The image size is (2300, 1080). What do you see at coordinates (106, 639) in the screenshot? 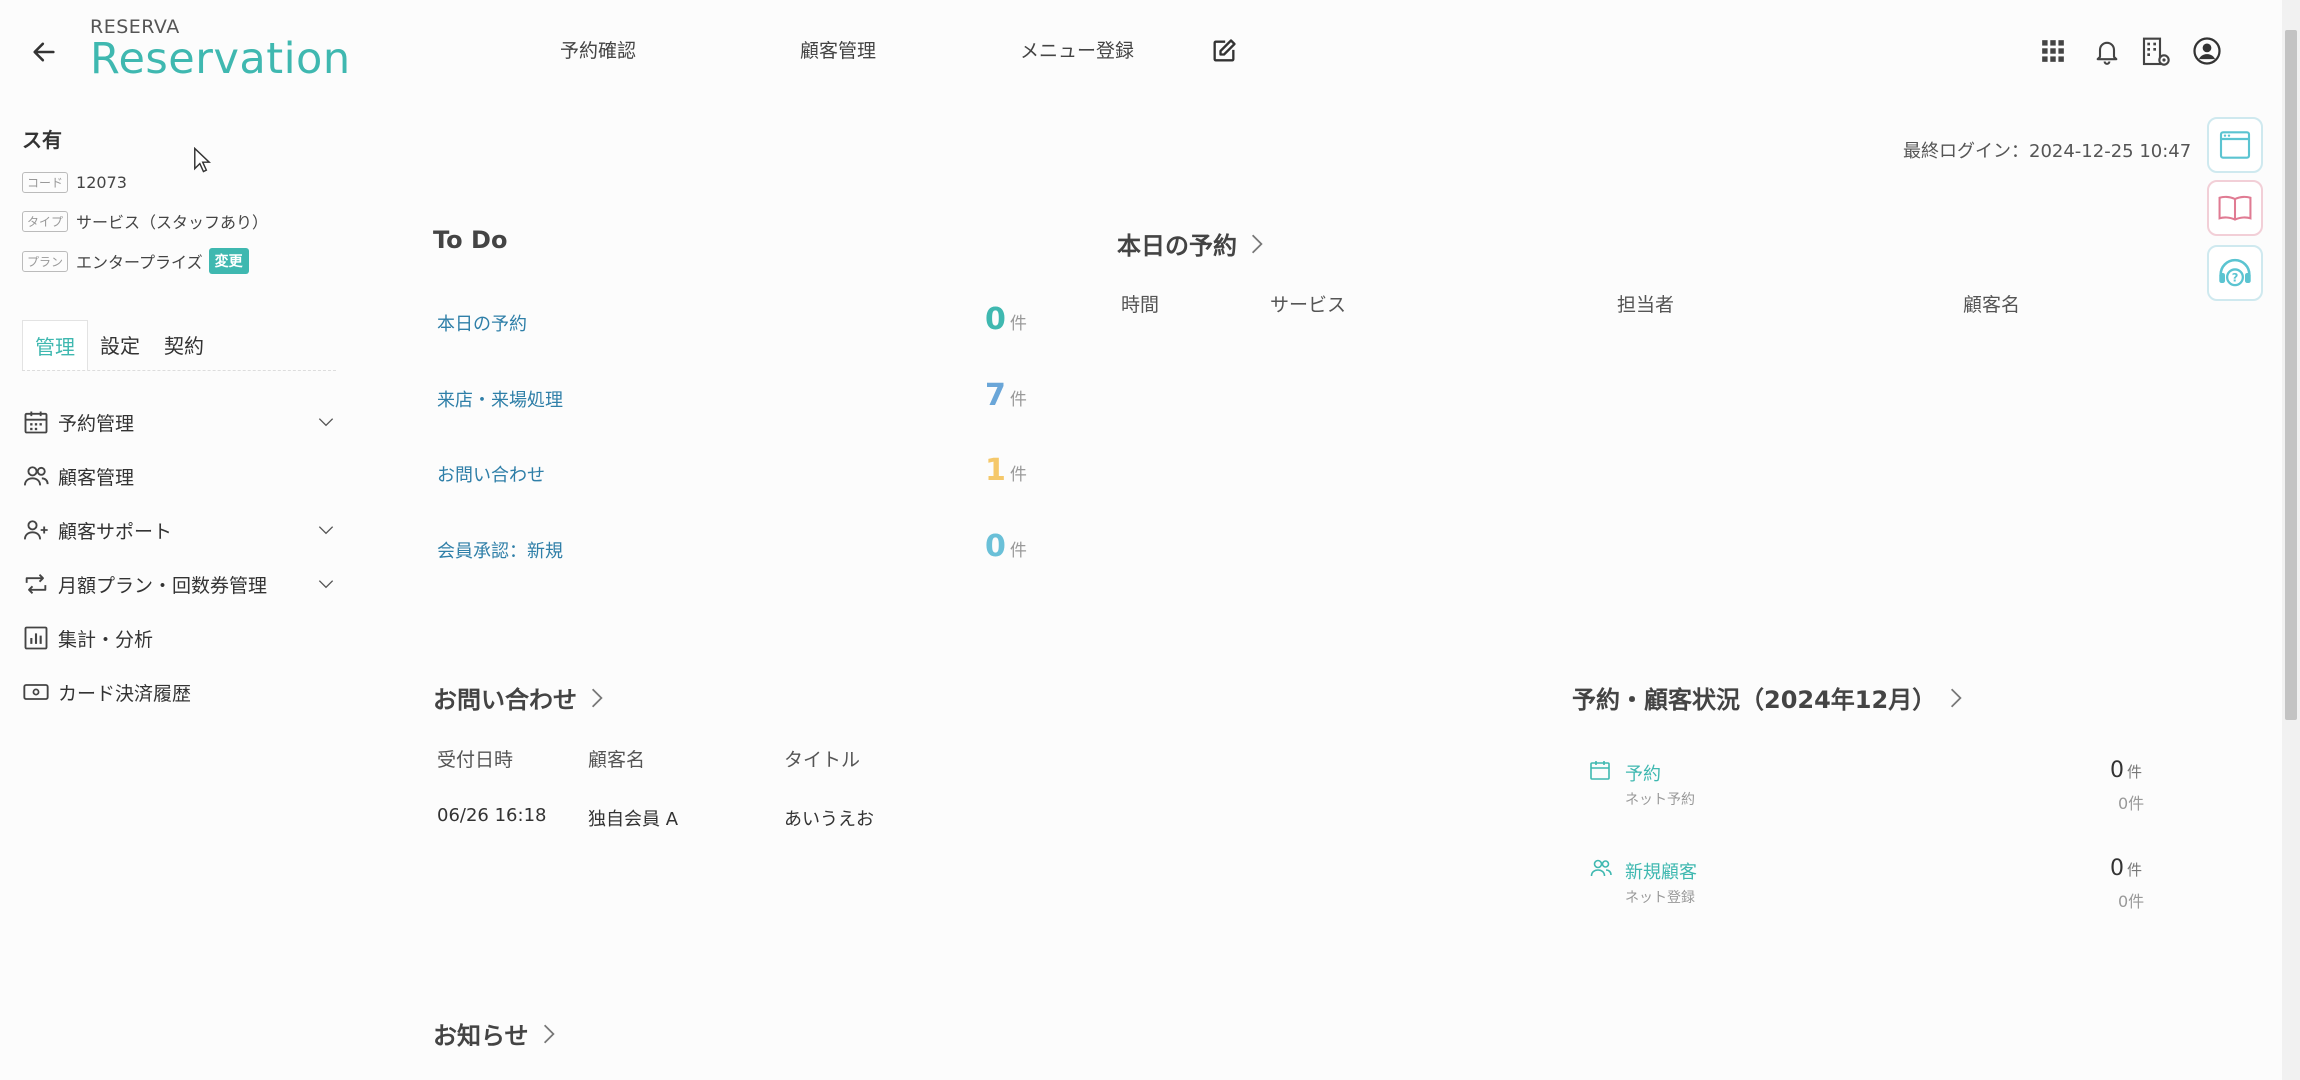
I see `sidebar-item-label: 集計・分析` at bounding box center [106, 639].